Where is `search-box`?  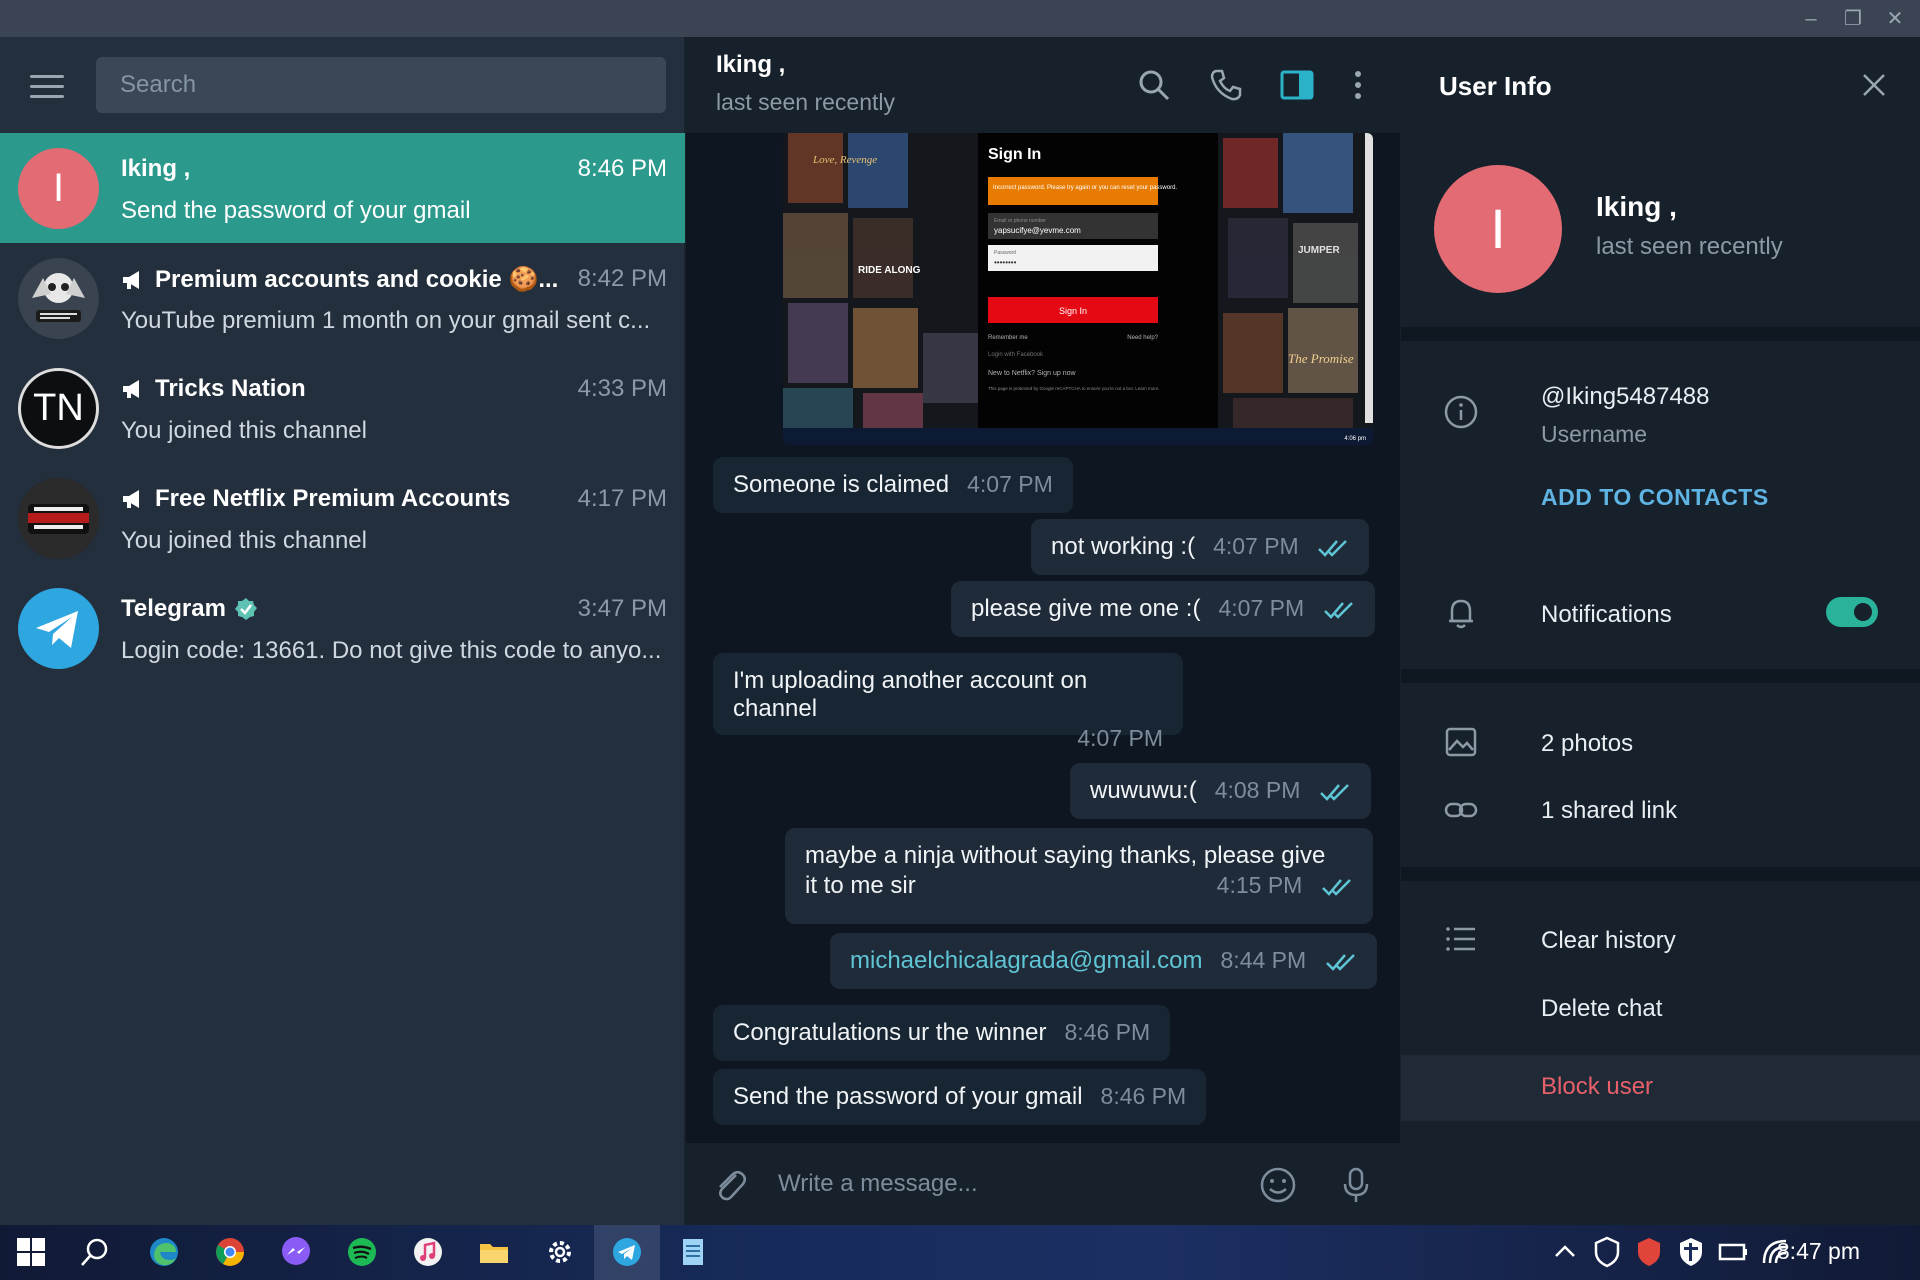 search-box is located at coordinates (381, 85).